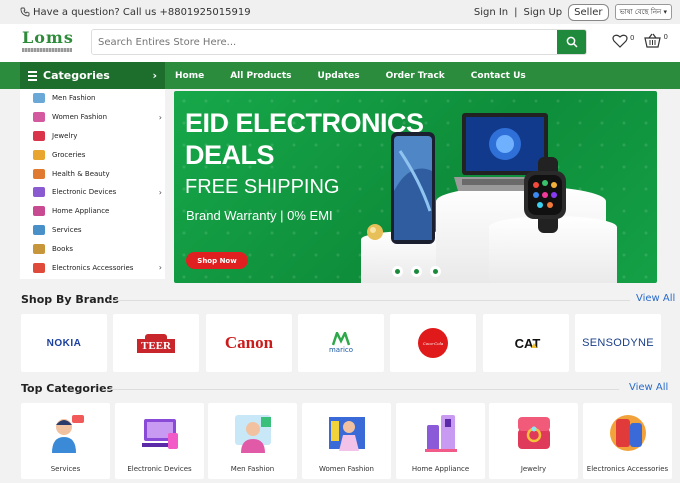 This screenshot has height=483, width=680. What do you see at coordinates (69, 154) in the screenshot?
I see `sidebar-item-label: Groceries` at bounding box center [69, 154].